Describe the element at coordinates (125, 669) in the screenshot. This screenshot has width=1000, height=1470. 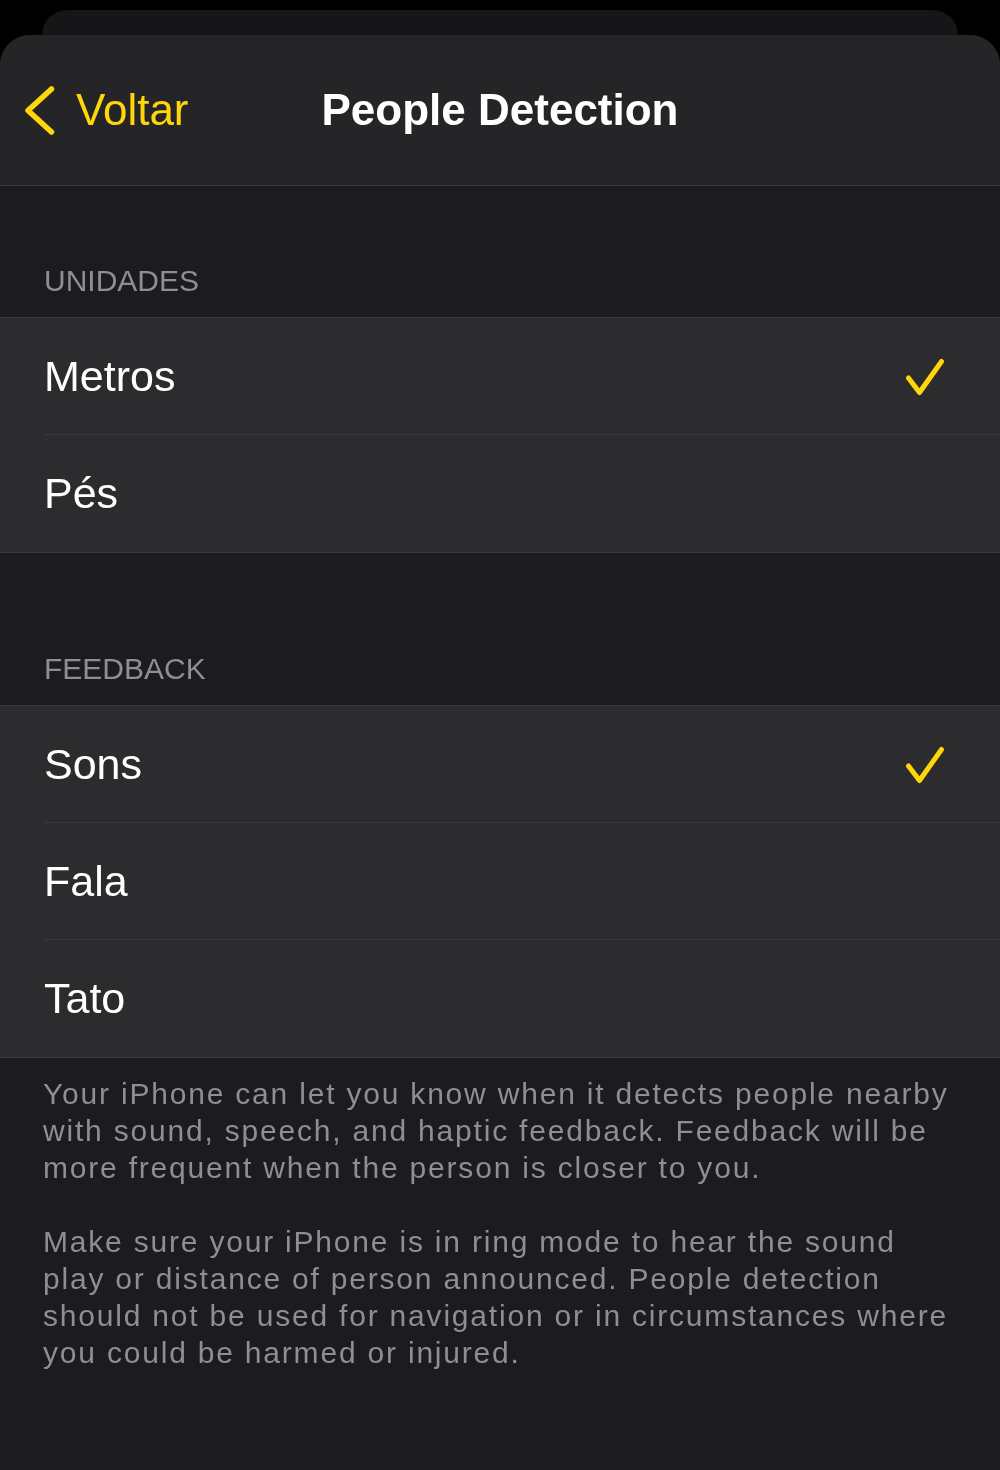
I see `section-header: FEEDBACK` at that location.